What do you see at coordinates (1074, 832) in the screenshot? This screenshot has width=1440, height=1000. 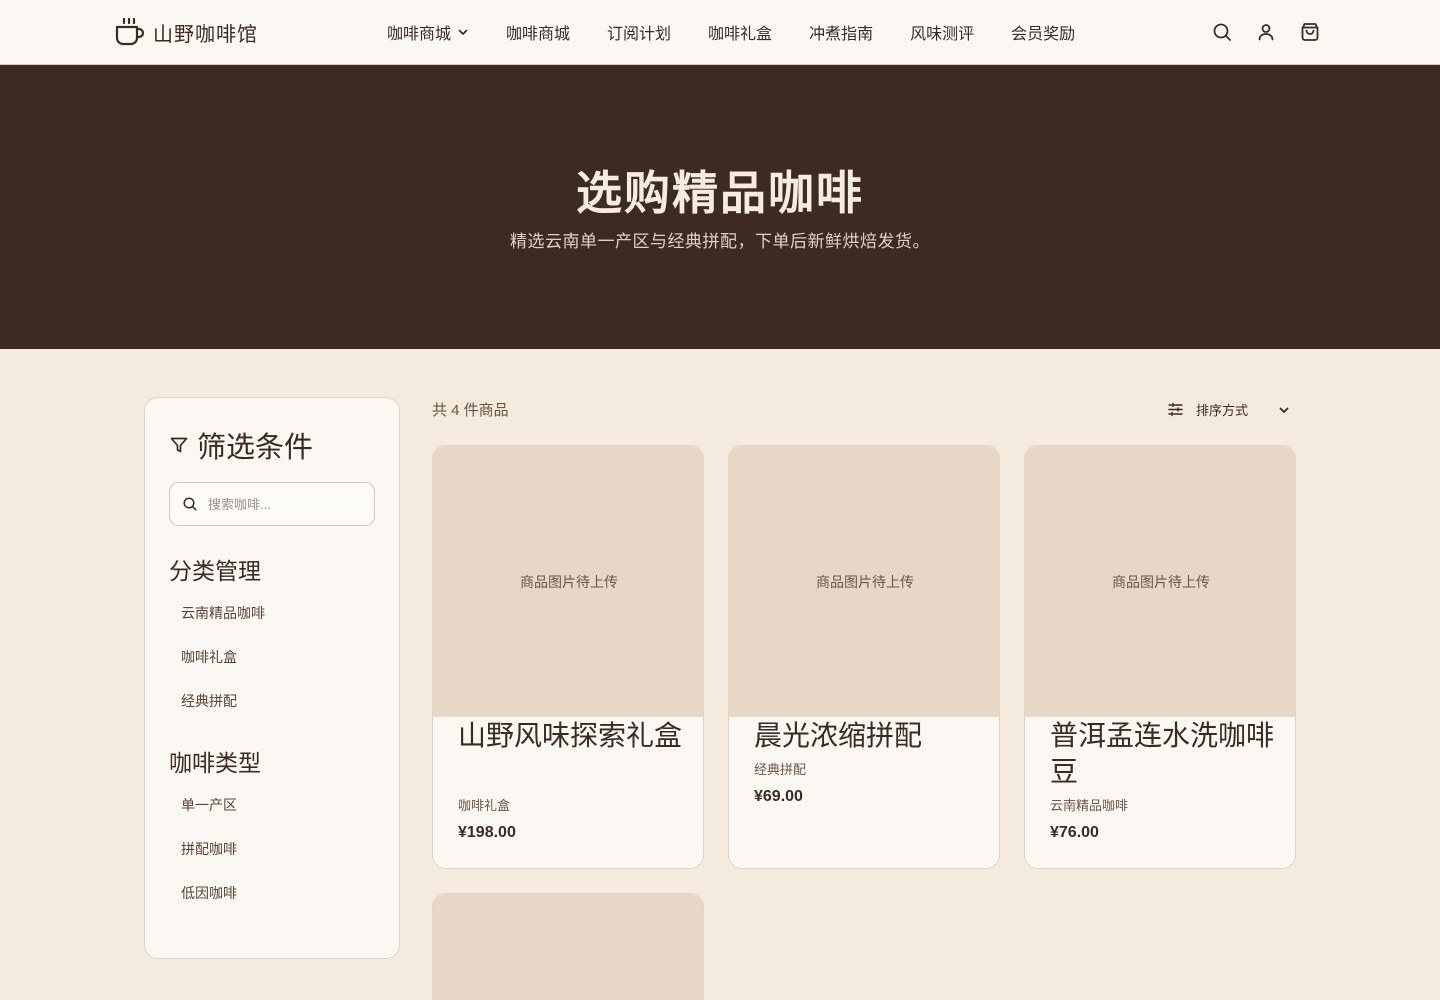 I see `product-price: ¥76.00` at bounding box center [1074, 832].